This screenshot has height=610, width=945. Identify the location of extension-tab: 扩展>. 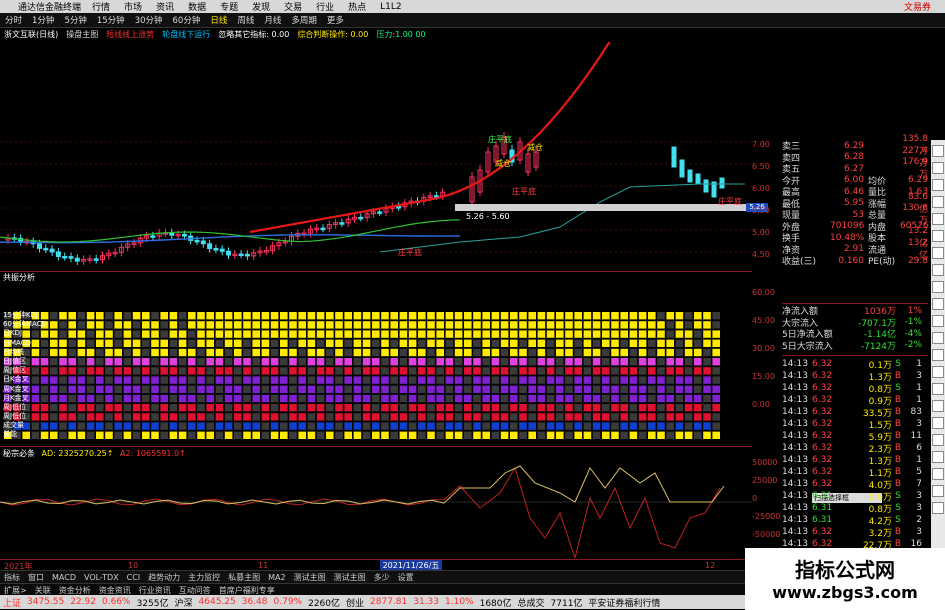
(15, 590).